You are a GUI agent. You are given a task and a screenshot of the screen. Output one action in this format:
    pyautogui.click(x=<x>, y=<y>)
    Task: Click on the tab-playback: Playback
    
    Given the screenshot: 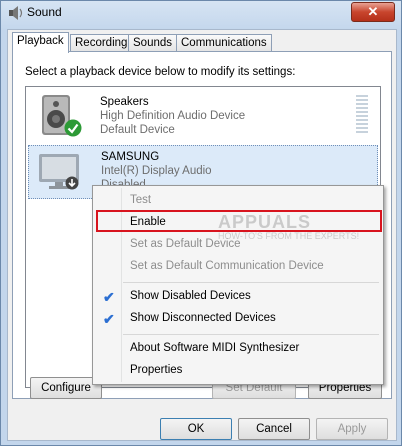 What is the action you would take?
    pyautogui.click(x=40, y=42)
    